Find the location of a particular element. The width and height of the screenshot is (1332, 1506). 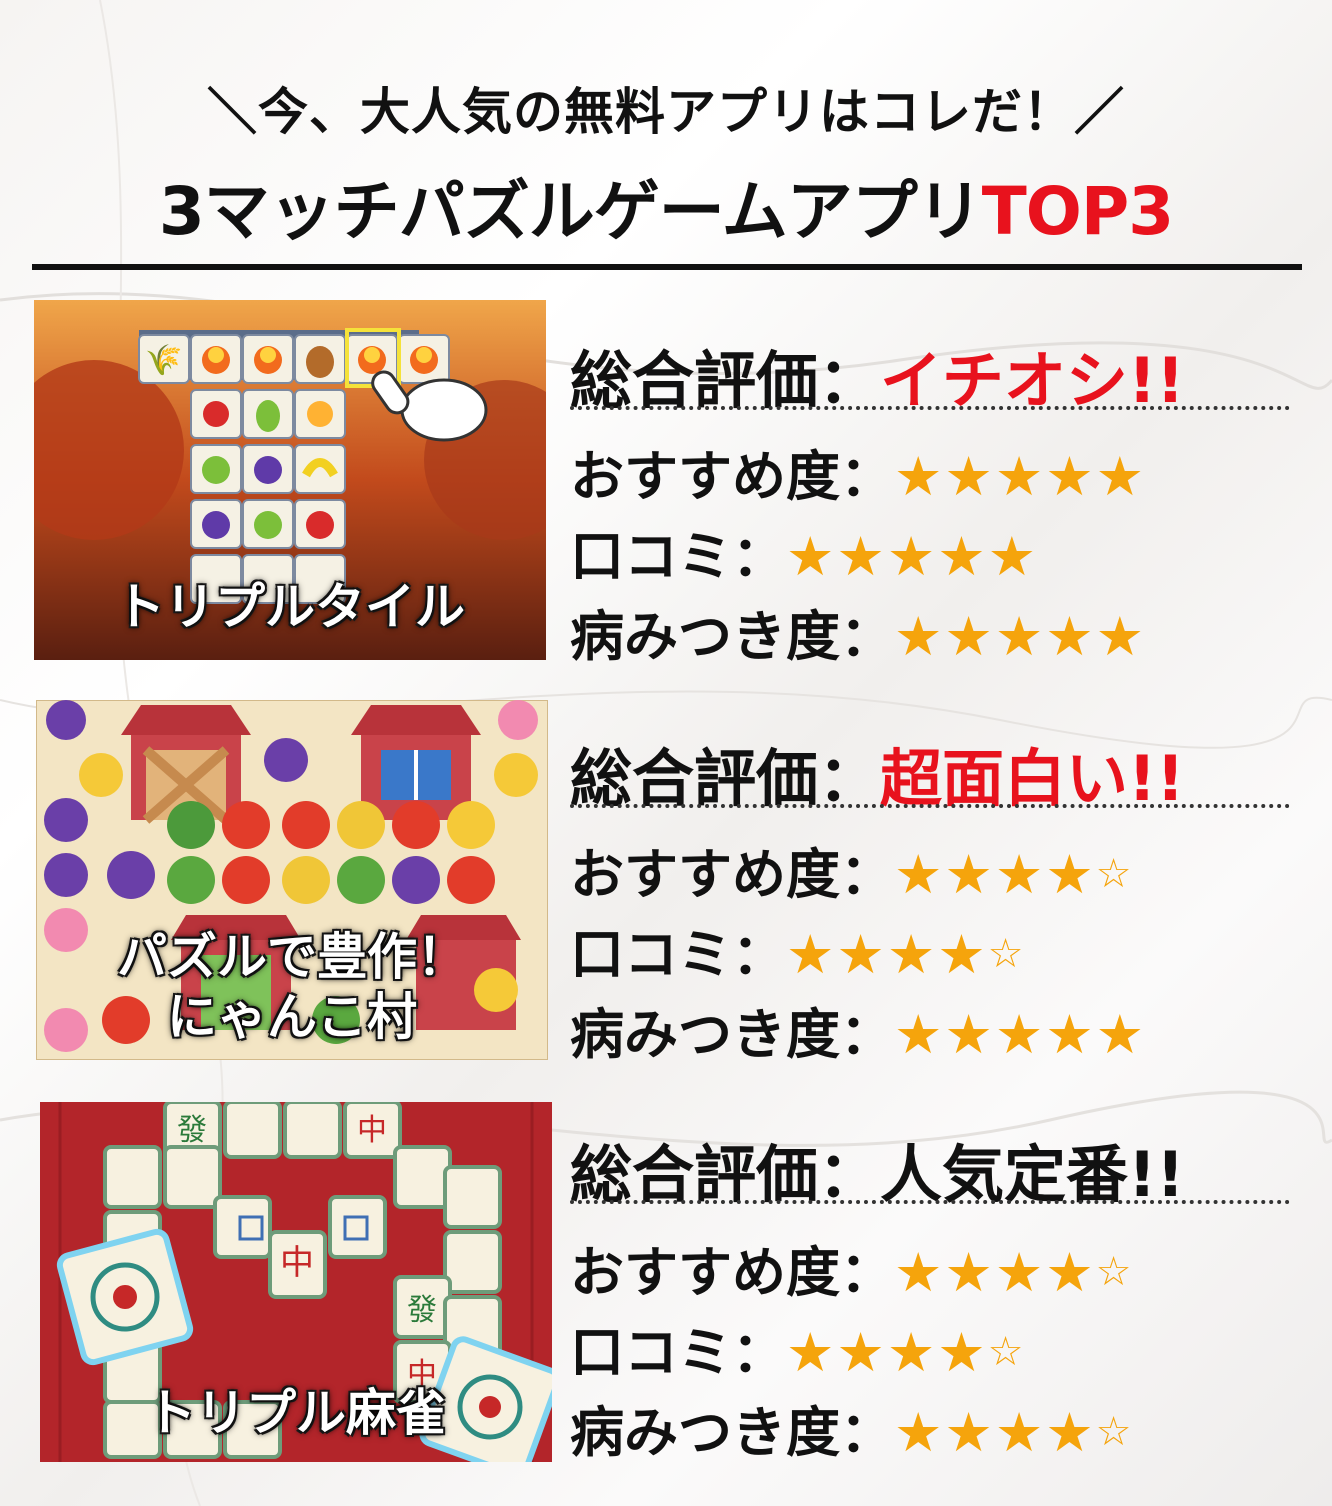

page-title: 3マッチパズルゲームアプリTOP3 is located at coordinates (666, 206).